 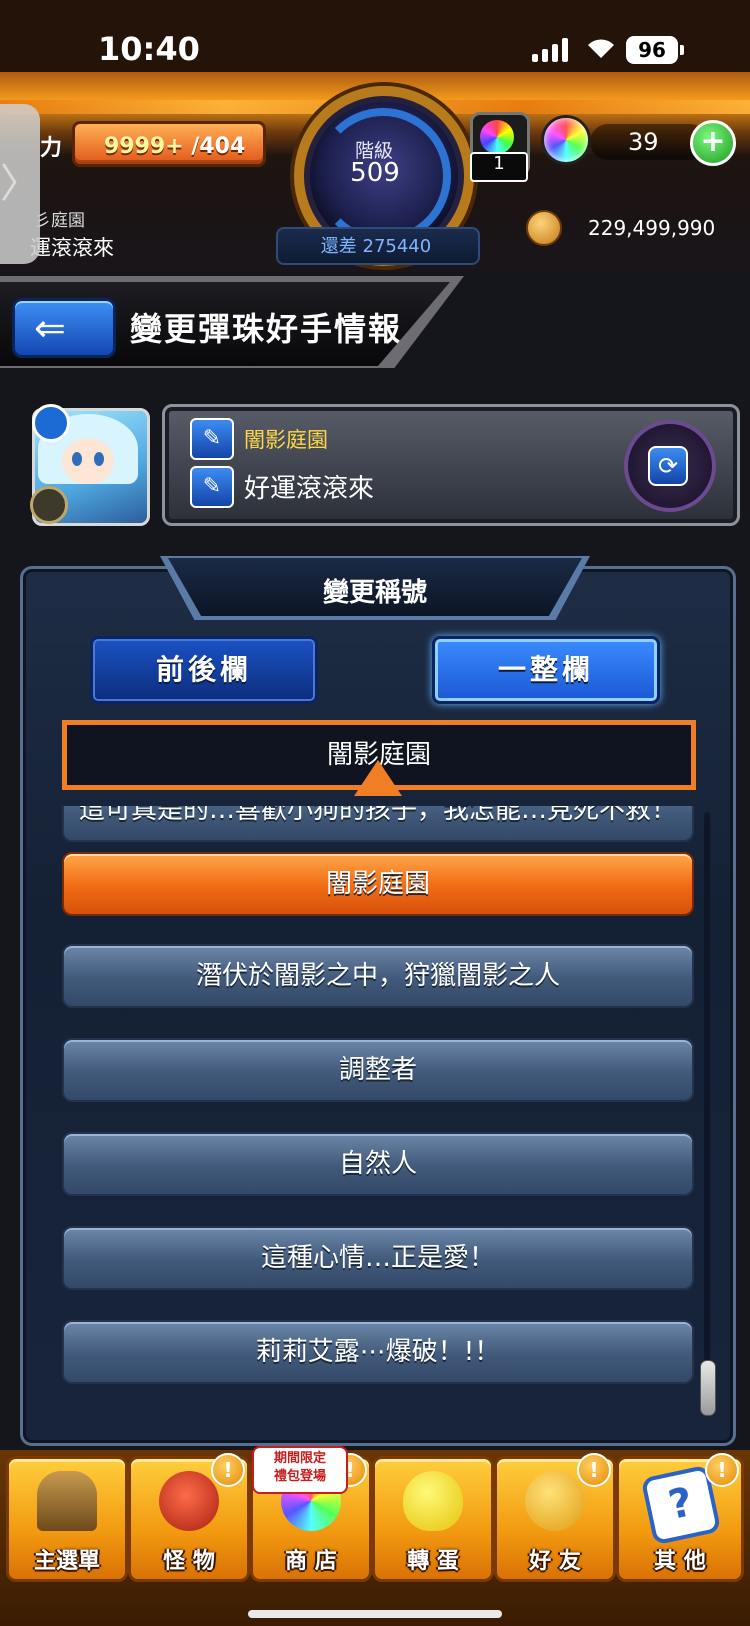 What do you see at coordinates (88, 461) in the screenshot?
I see `avatar-face` at bounding box center [88, 461].